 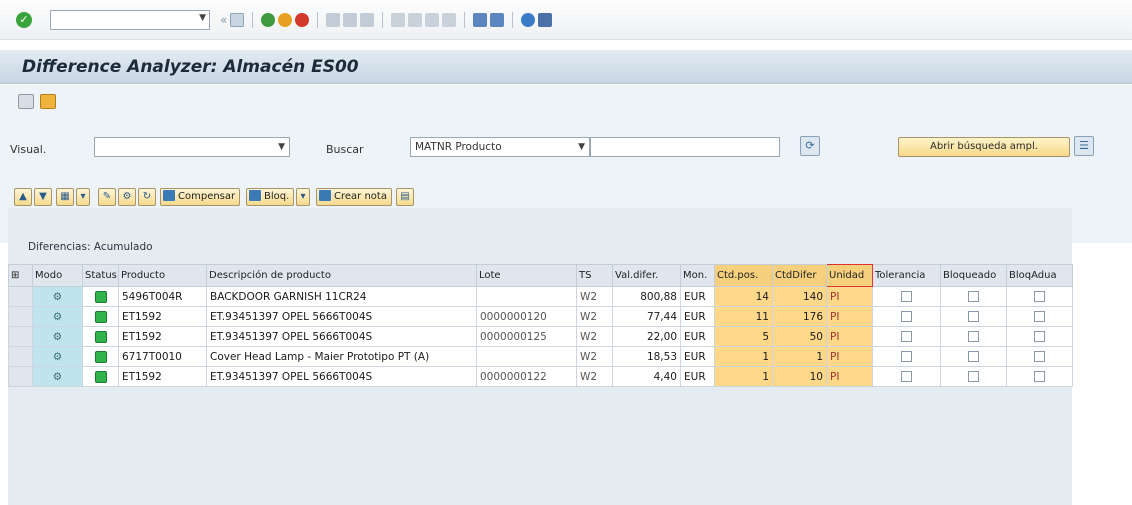 What do you see at coordinates (799, 275) in the screenshot?
I see `column-header: CtdDifer` at bounding box center [799, 275].